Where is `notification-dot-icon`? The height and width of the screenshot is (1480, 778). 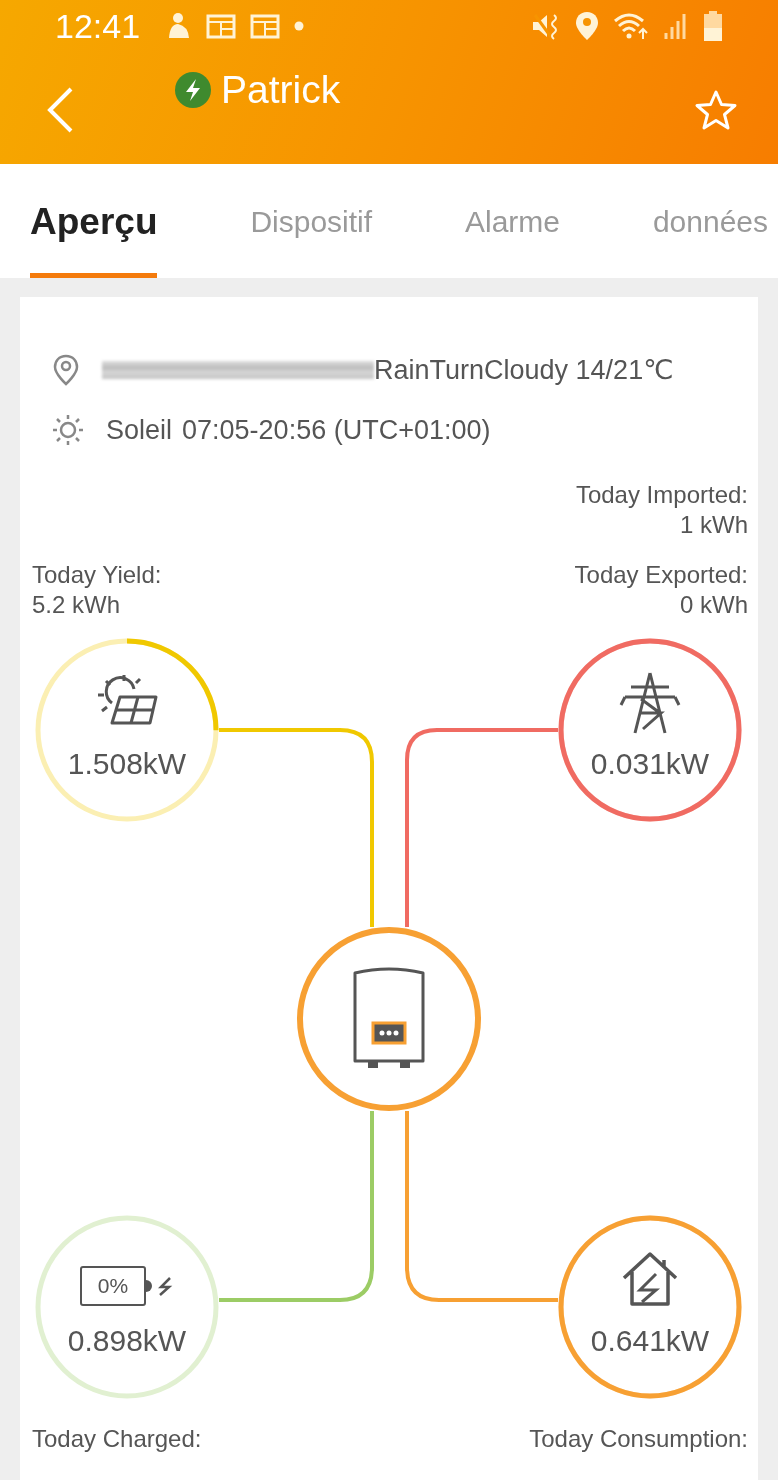 notification-dot-icon is located at coordinates (299, 26).